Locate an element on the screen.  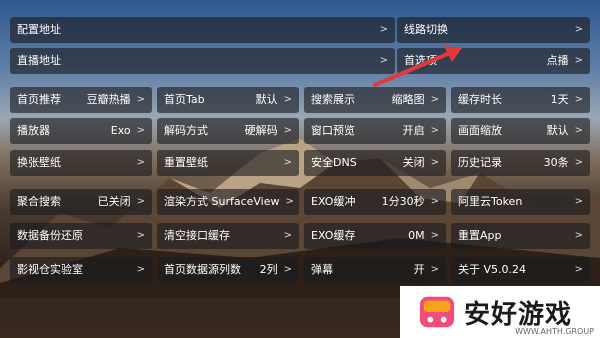
setting-item: 数据备份还原 > is located at coordinates (81, 236).